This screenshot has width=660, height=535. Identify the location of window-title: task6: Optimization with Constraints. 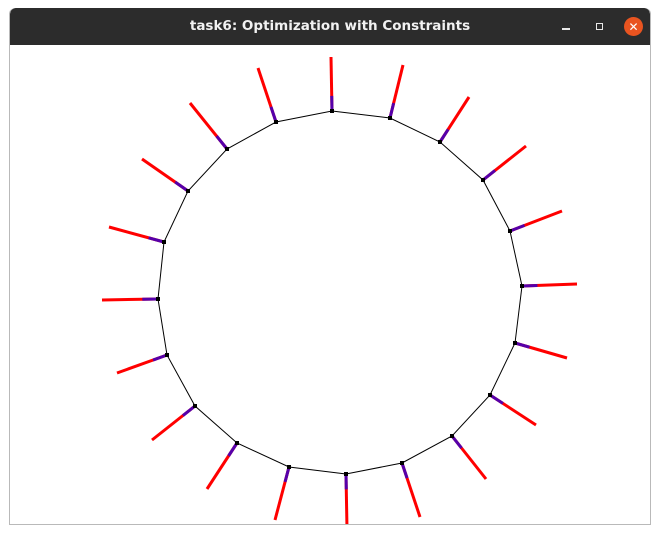
(330, 26).